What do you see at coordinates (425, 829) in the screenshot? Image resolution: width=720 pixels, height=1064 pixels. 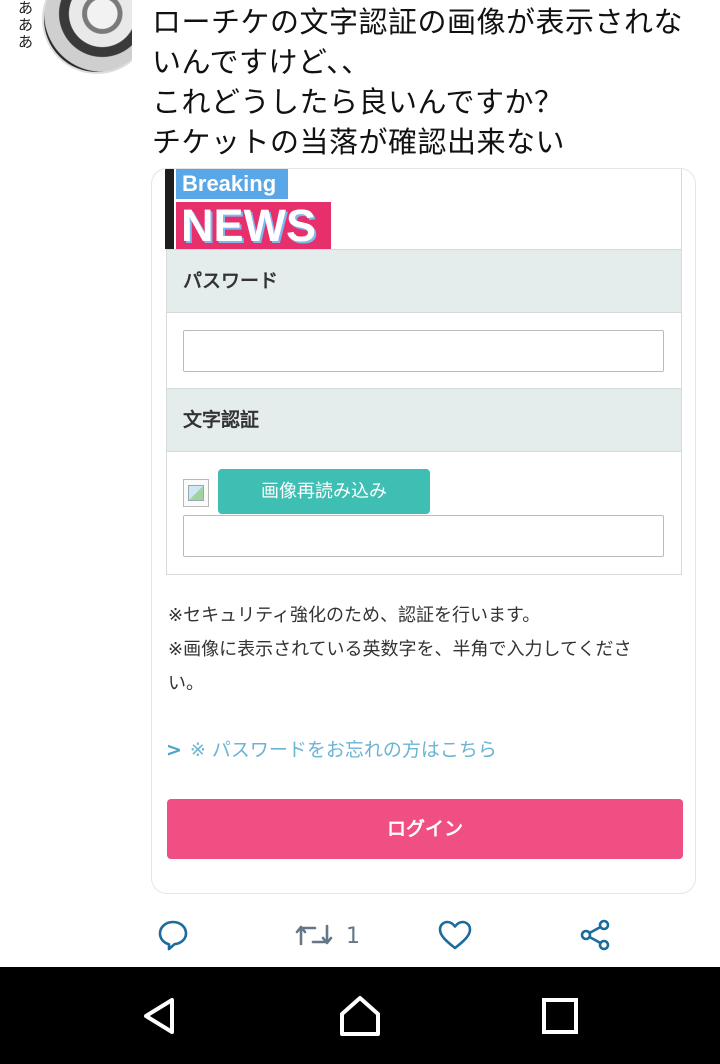 I see `login-button: ログイン` at bounding box center [425, 829].